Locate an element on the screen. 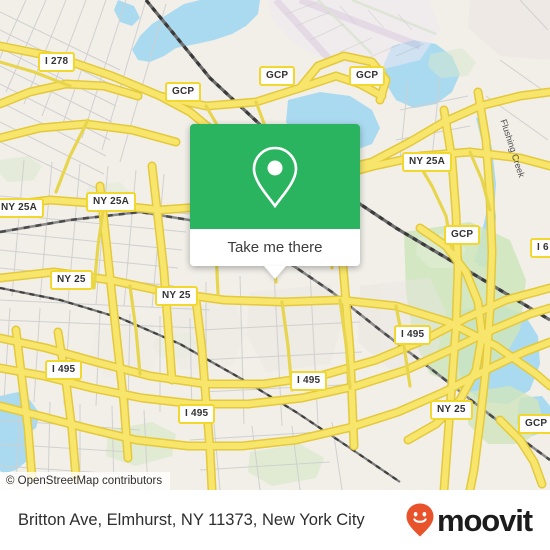 This screenshot has width=550, height=550. location-popup-card: Take me there is located at coordinates (275, 201).